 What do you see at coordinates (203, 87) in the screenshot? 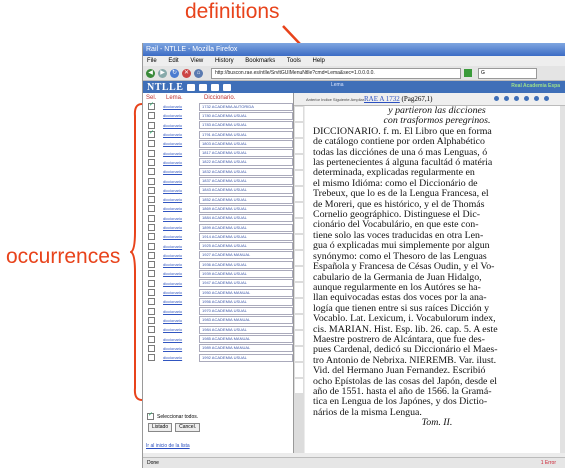
I see `folder-icon` at bounding box center [203, 87].